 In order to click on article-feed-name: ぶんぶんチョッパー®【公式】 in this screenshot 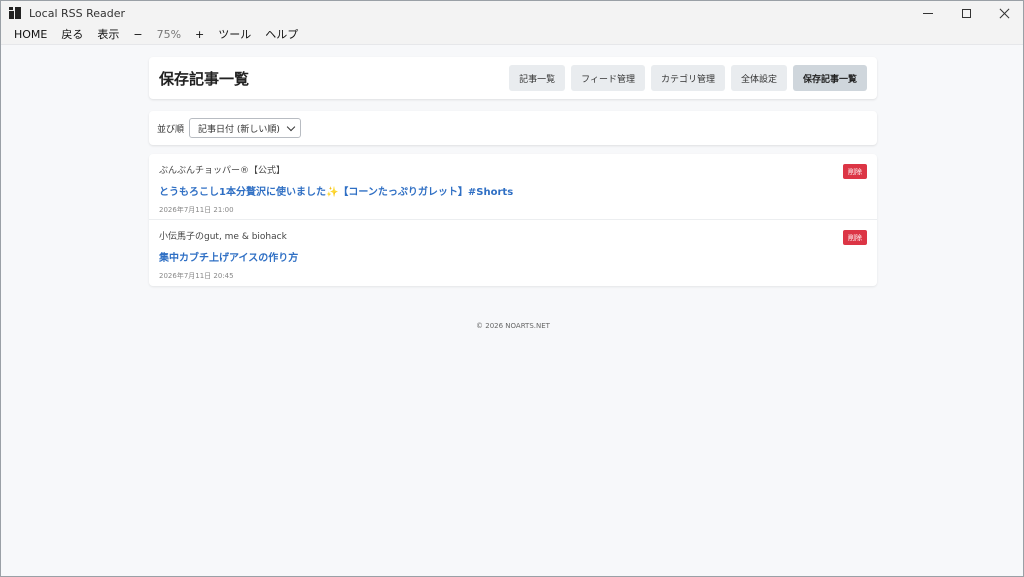, I will do `click(222, 171)`.